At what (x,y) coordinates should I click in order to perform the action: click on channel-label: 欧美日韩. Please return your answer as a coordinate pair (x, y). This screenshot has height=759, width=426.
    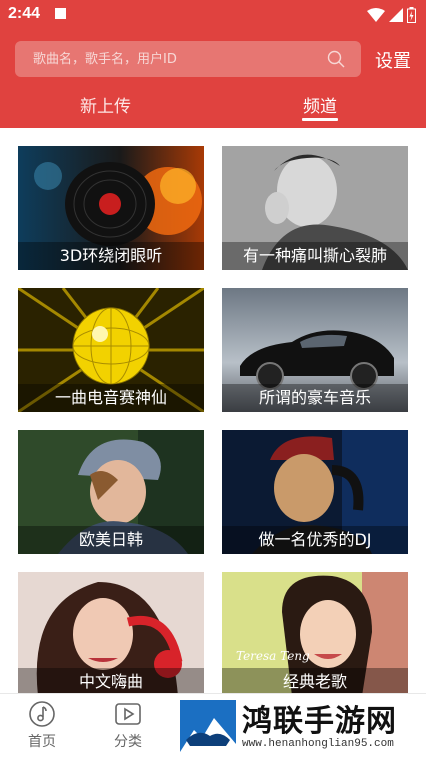
    Looking at the image, I should click on (111, 540).